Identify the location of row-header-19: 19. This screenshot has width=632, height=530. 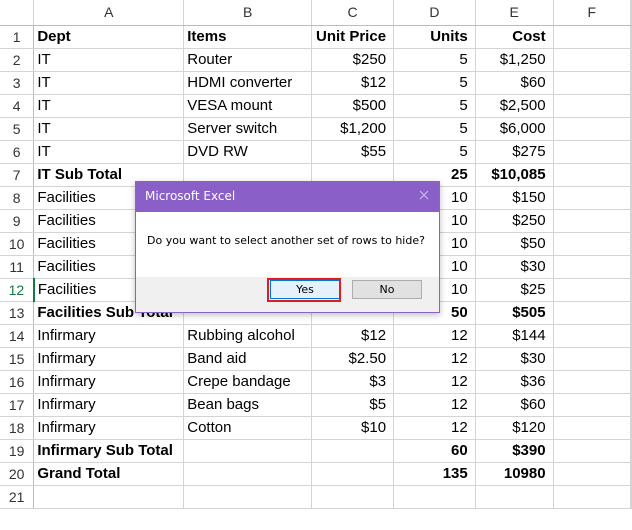
(17, 451).